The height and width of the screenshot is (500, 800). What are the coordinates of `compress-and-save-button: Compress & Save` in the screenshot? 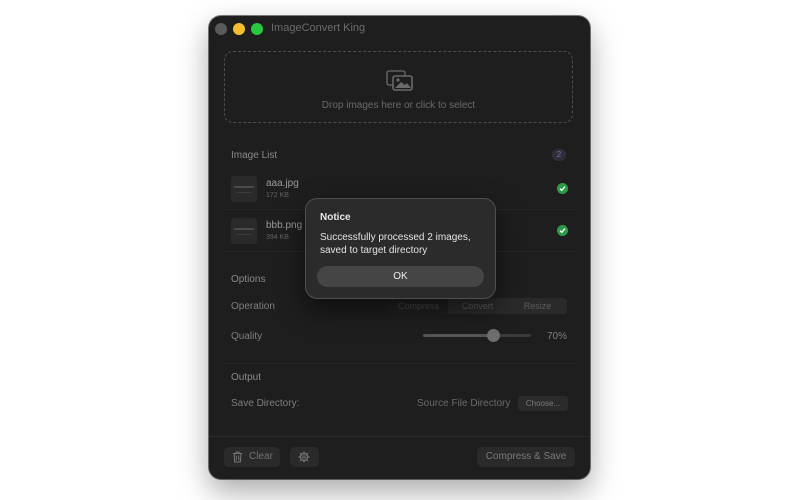 It's located at (526, 457).